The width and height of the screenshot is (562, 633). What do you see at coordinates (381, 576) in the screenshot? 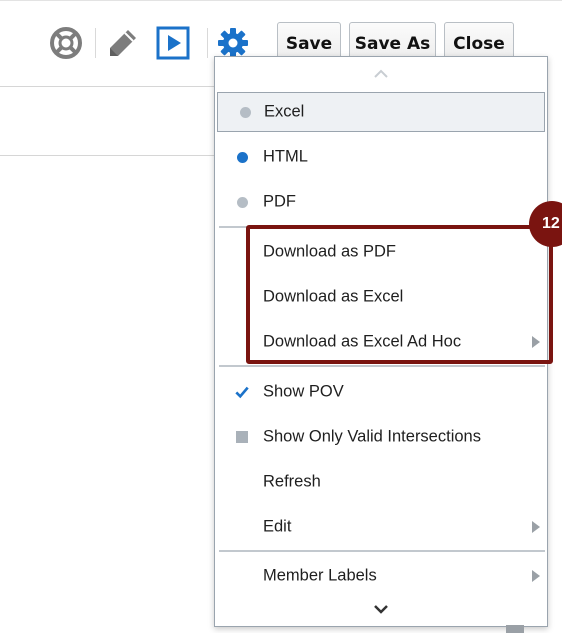
I see `menu-item-member-labels: Member Labels` at bounding box center [381, 576].